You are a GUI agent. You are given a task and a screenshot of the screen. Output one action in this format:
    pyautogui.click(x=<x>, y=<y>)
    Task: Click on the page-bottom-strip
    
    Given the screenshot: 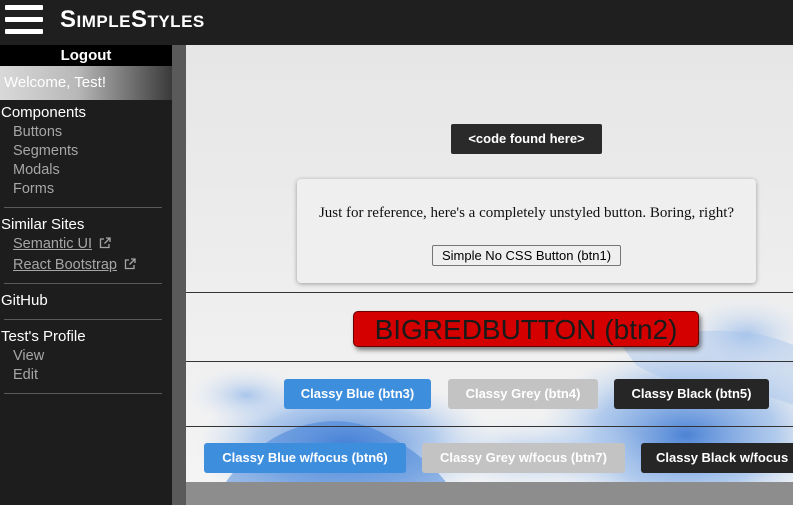 What is the action you would take?
    pyautogui.click(x=489, y=493)
    